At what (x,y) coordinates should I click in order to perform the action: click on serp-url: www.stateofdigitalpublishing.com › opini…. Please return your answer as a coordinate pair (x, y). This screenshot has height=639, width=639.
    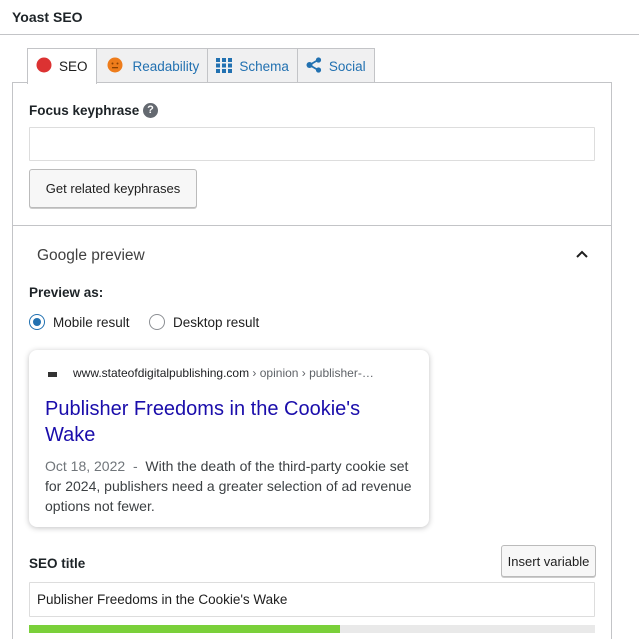
    Looking at the image, I should click on (223, 373).